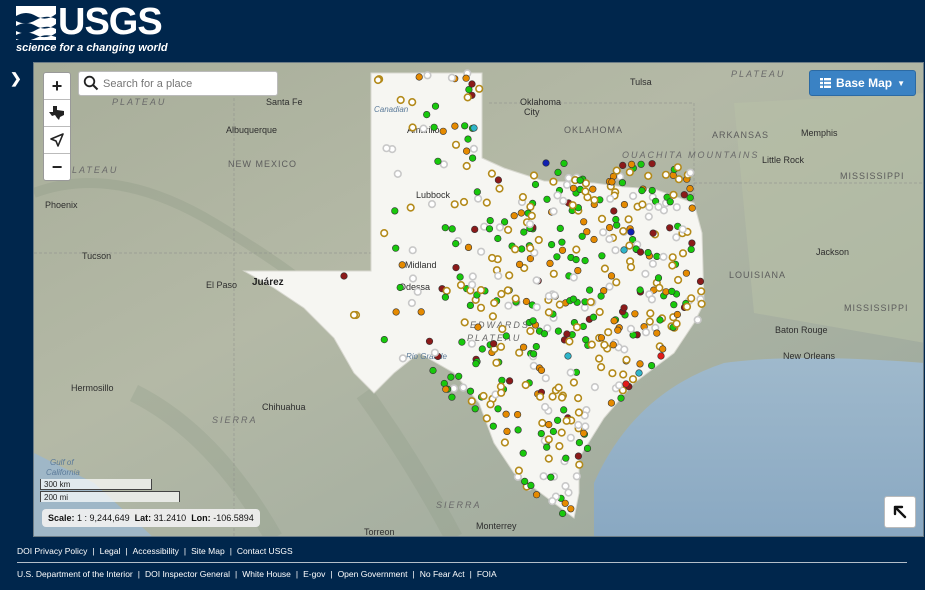 This screenshot has width=925, height=590. Describe the element at coordinates (156, 551) in the screenshot. I see `footer-link: Accessibility` at that location.